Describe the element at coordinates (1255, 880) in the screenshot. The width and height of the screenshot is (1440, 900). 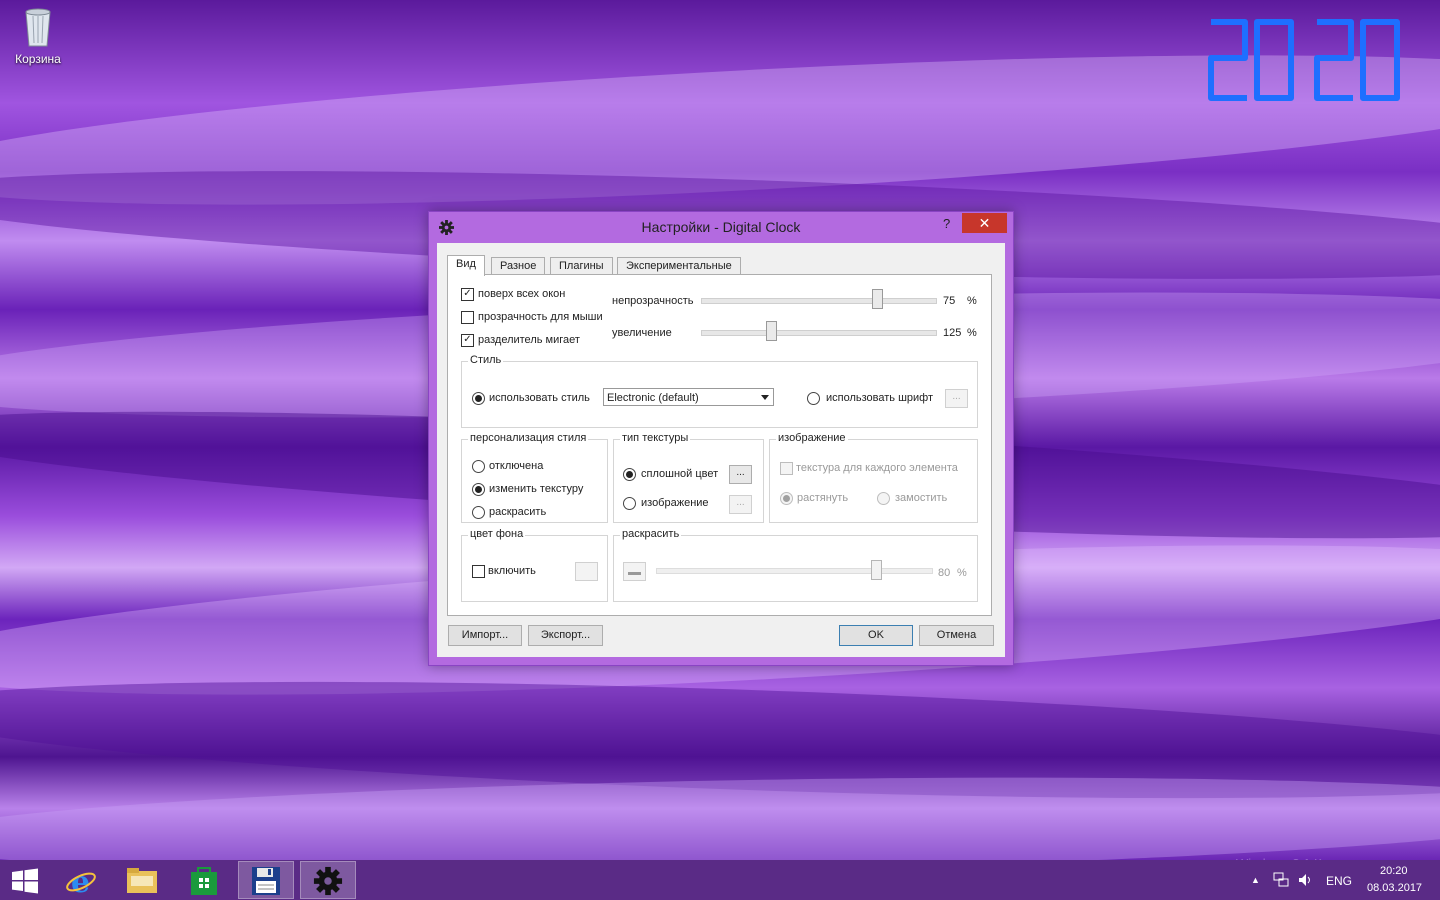
I see `tray-overflow-chevron-icon: ▲` at that location.